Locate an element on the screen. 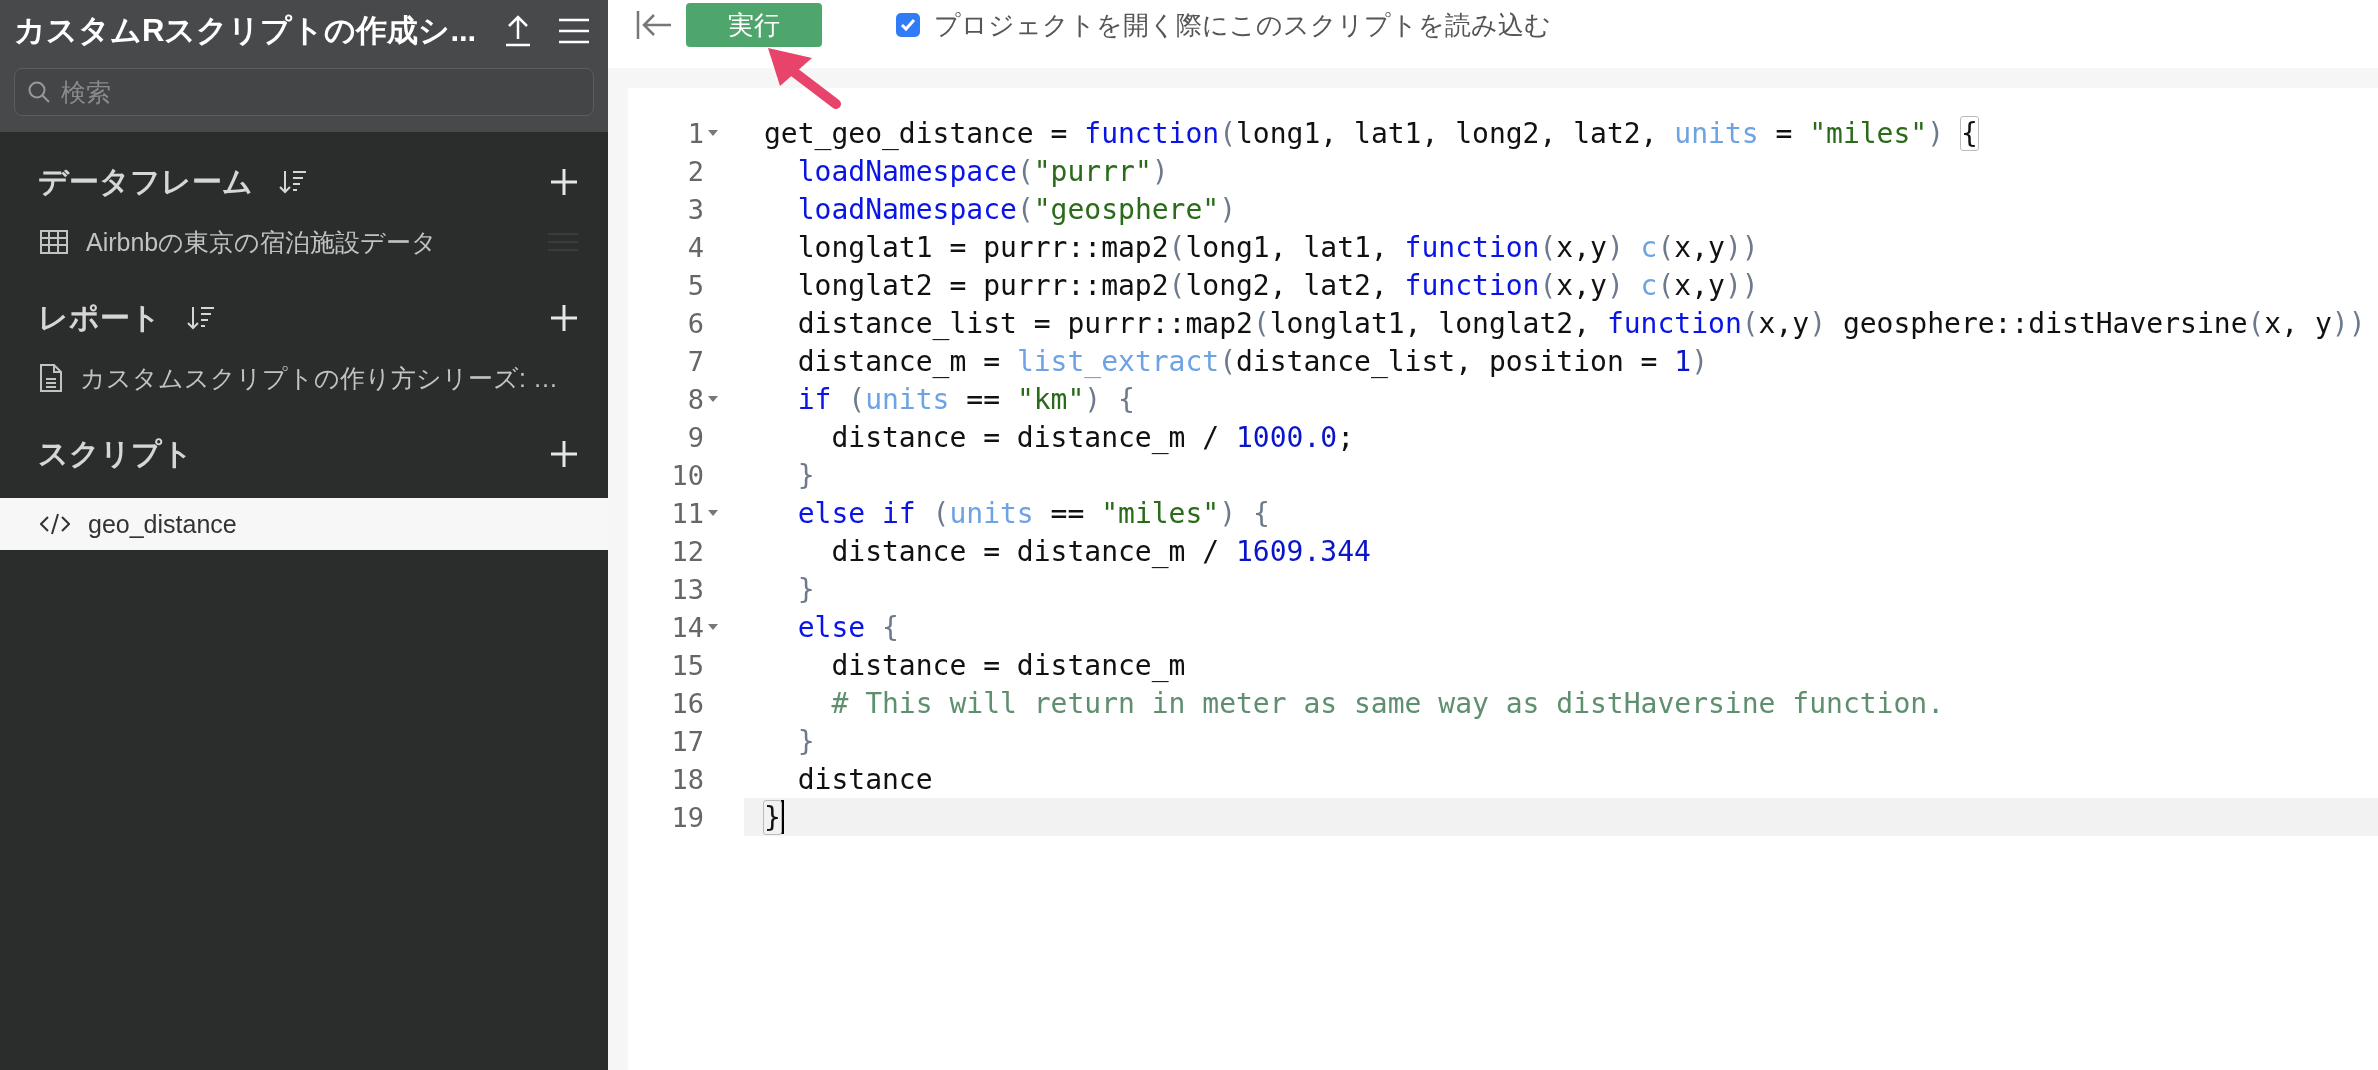  line-number: 18 is located at coordinates (687, 779).